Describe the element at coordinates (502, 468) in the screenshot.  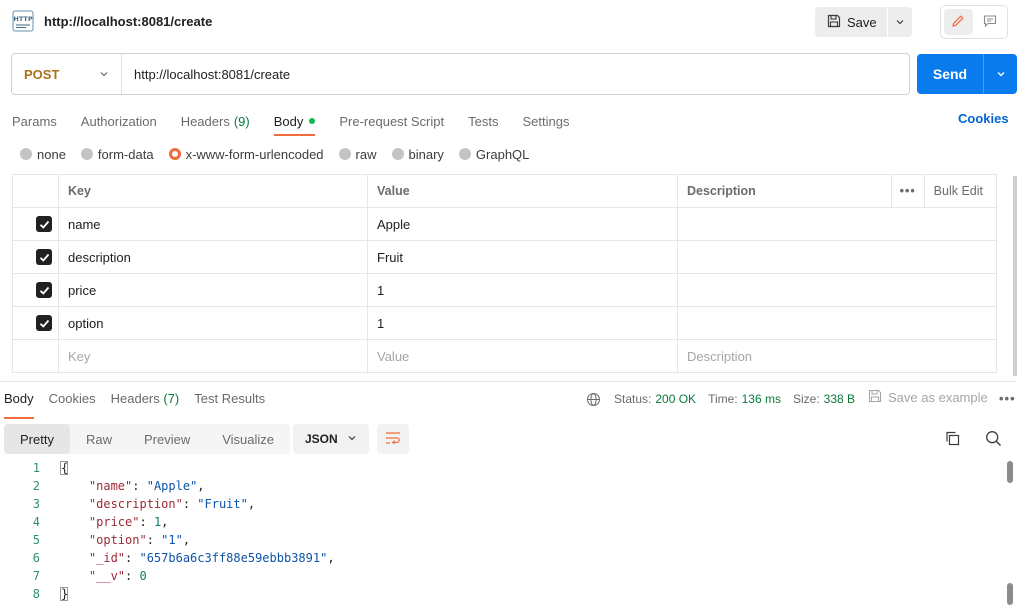
I see `code-line: 1 {` at that location.